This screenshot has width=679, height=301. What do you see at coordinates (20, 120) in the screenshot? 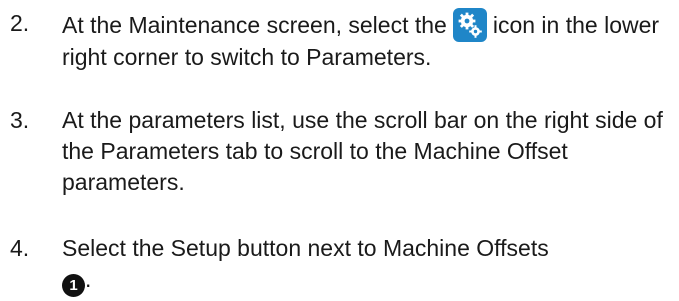
I see `step-number: 3.` at bounding box center [20, 120].